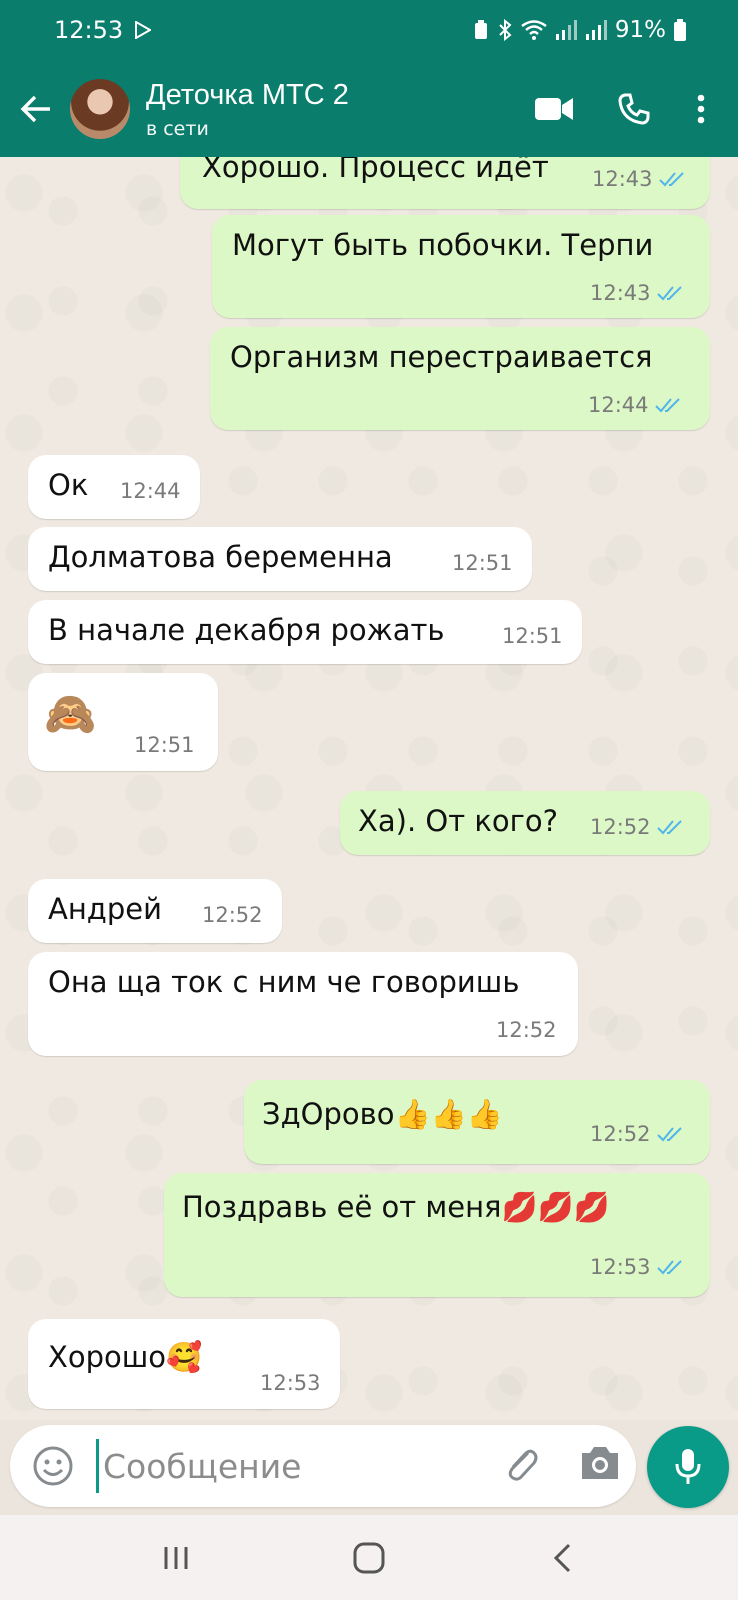 The height and width of the screenshot is (1600, 738). I want to click on wifi-icon, so click(534, 30).